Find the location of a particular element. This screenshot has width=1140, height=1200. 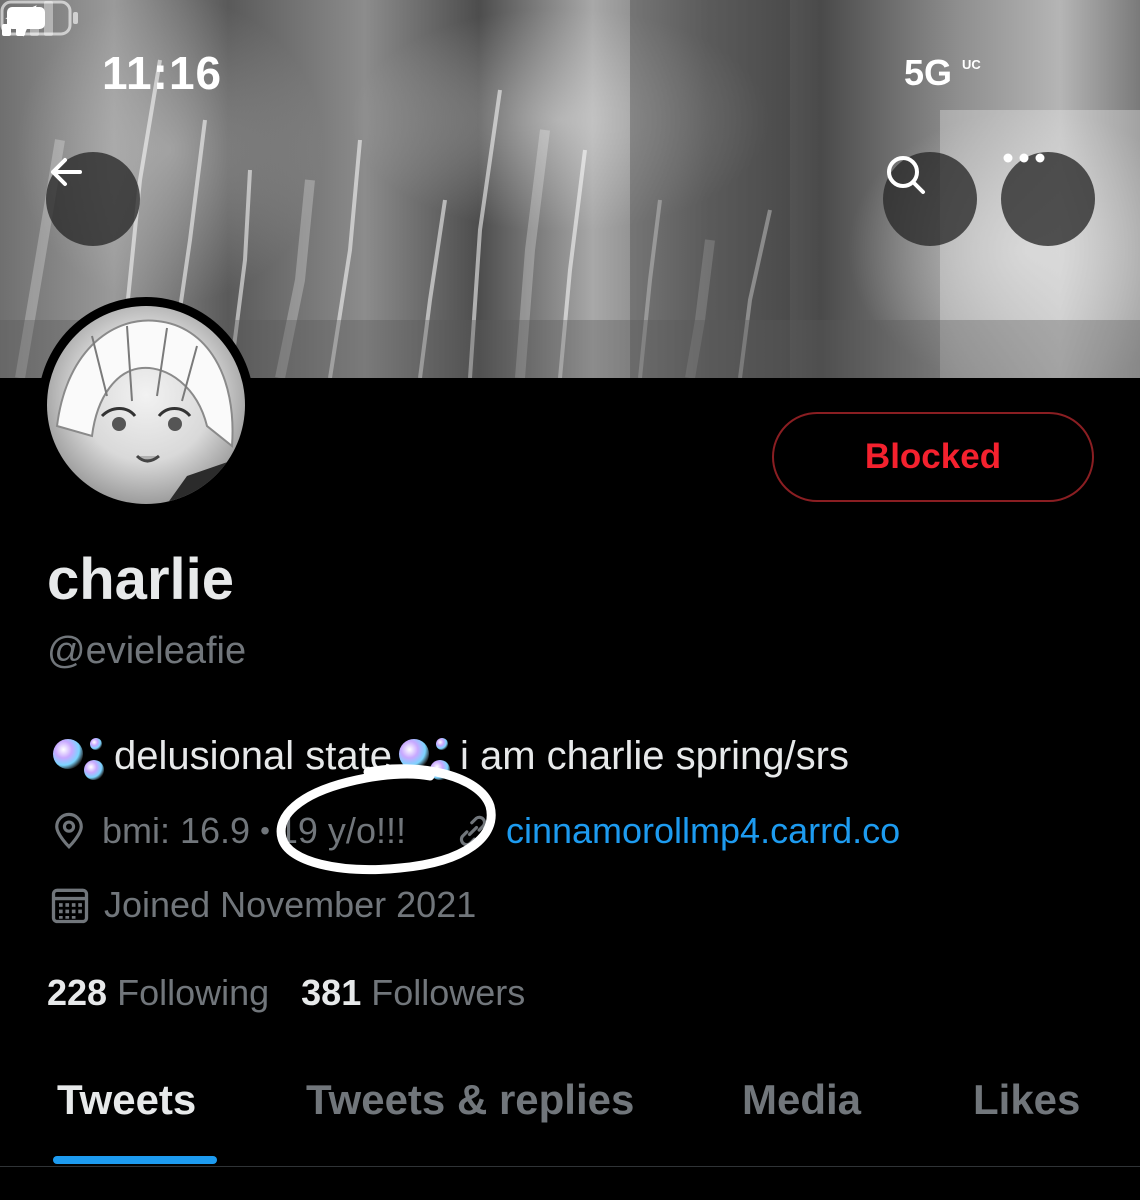

tab-tweets: Tweets is located at coordinates (126, 1106).